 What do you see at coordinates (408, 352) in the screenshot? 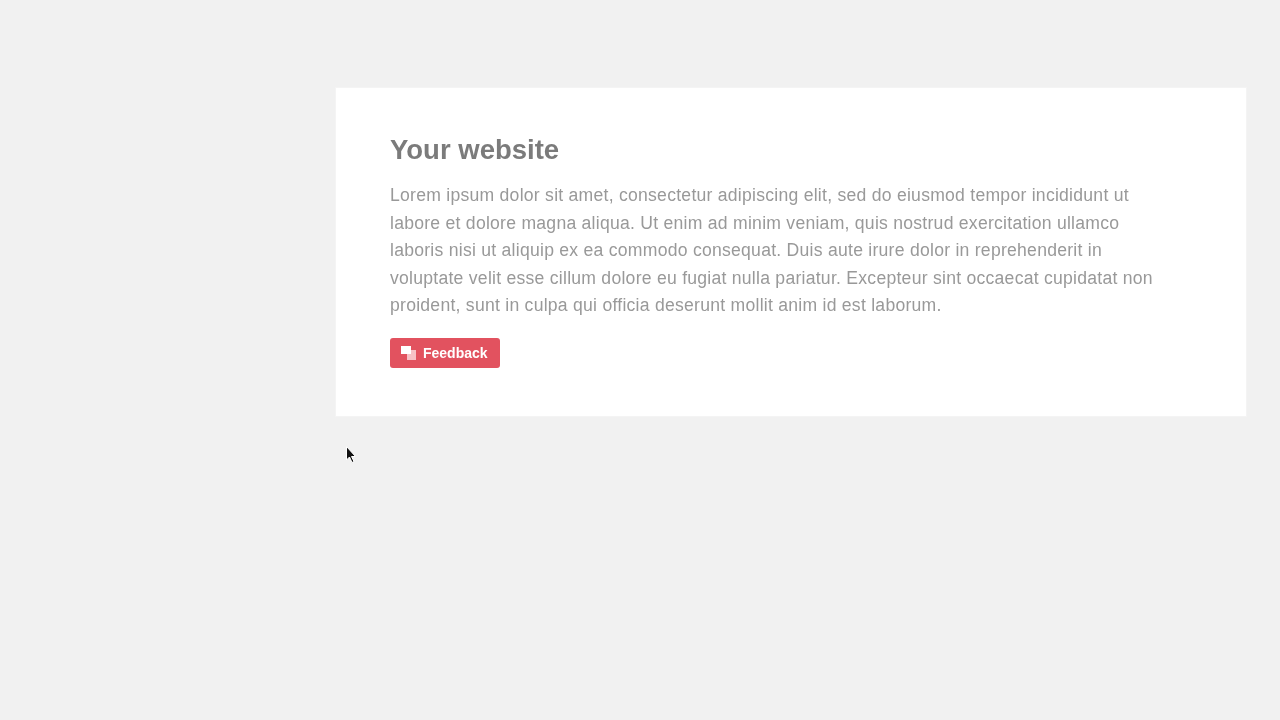
I see `speech-bubble-icon` at bounding box center [408, 352].